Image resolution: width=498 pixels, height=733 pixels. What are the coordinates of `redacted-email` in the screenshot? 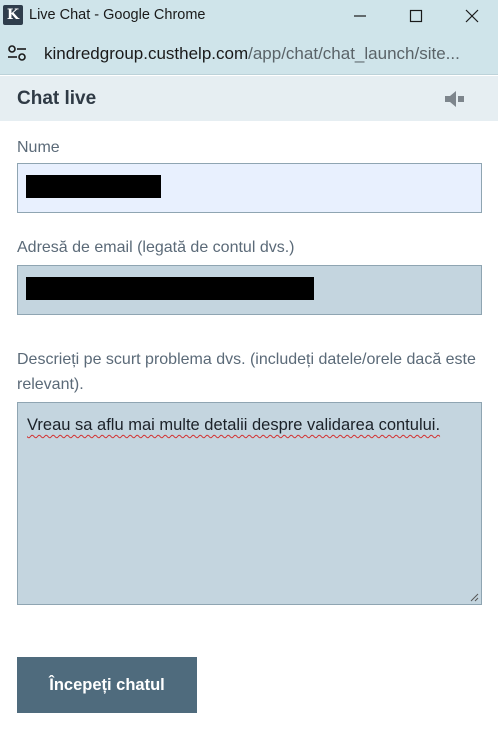 It's located at (170, 288).